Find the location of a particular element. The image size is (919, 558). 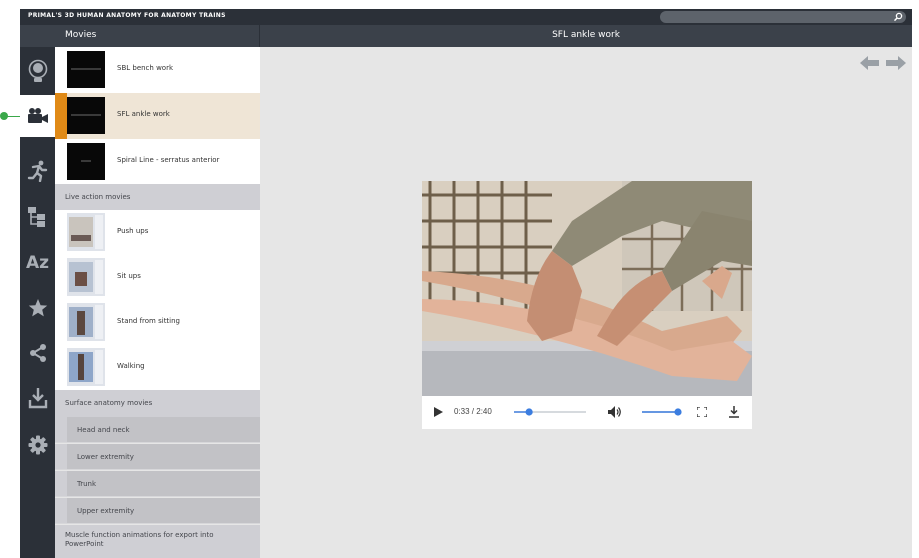

list-item: Walking is located at coordinates (157, 367).